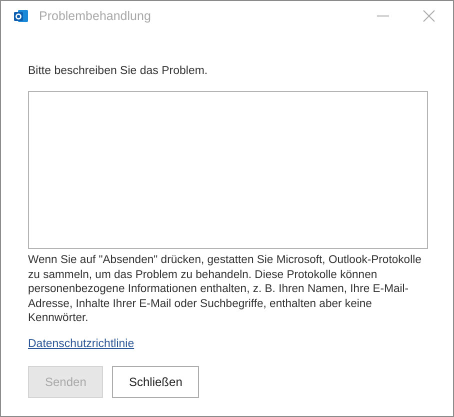 Image resolution: width=454 pixels, height=417 pixels. Describe the element at coordinates (118, 71) in the screenshot. I see `prompt-label: Bitte beschreiben Sie das Problem.` at that location.